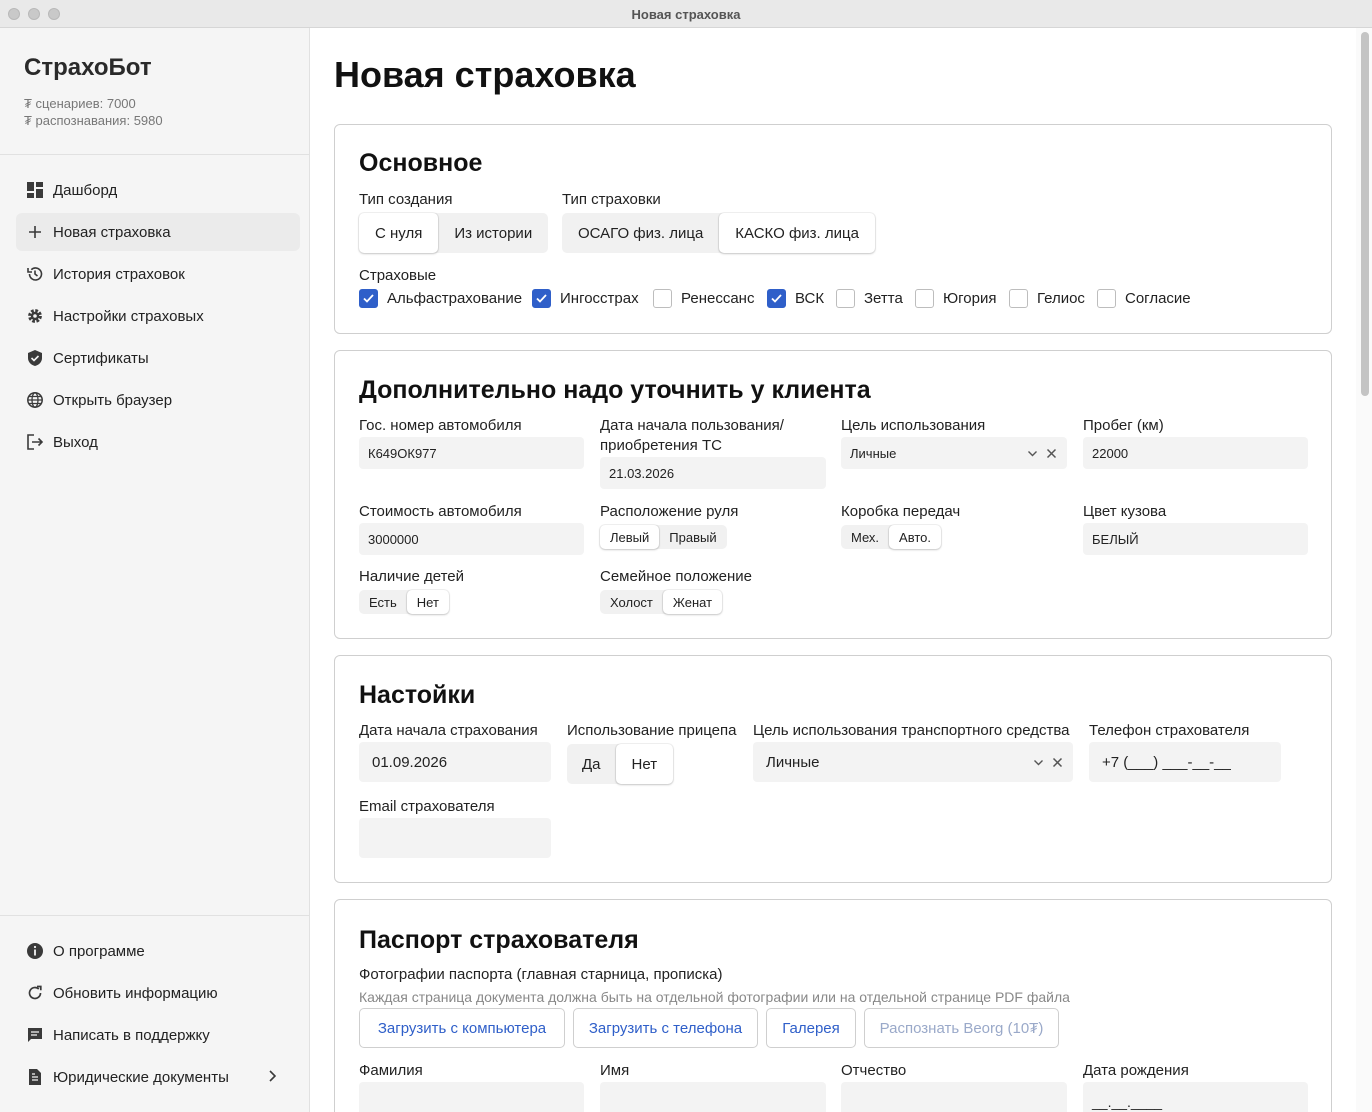  What do you see at coordinates (1185, 762) in the screenshot?
I see `phone-input: +7 (___) ___-__-__` at bounding box center [1185, 762].